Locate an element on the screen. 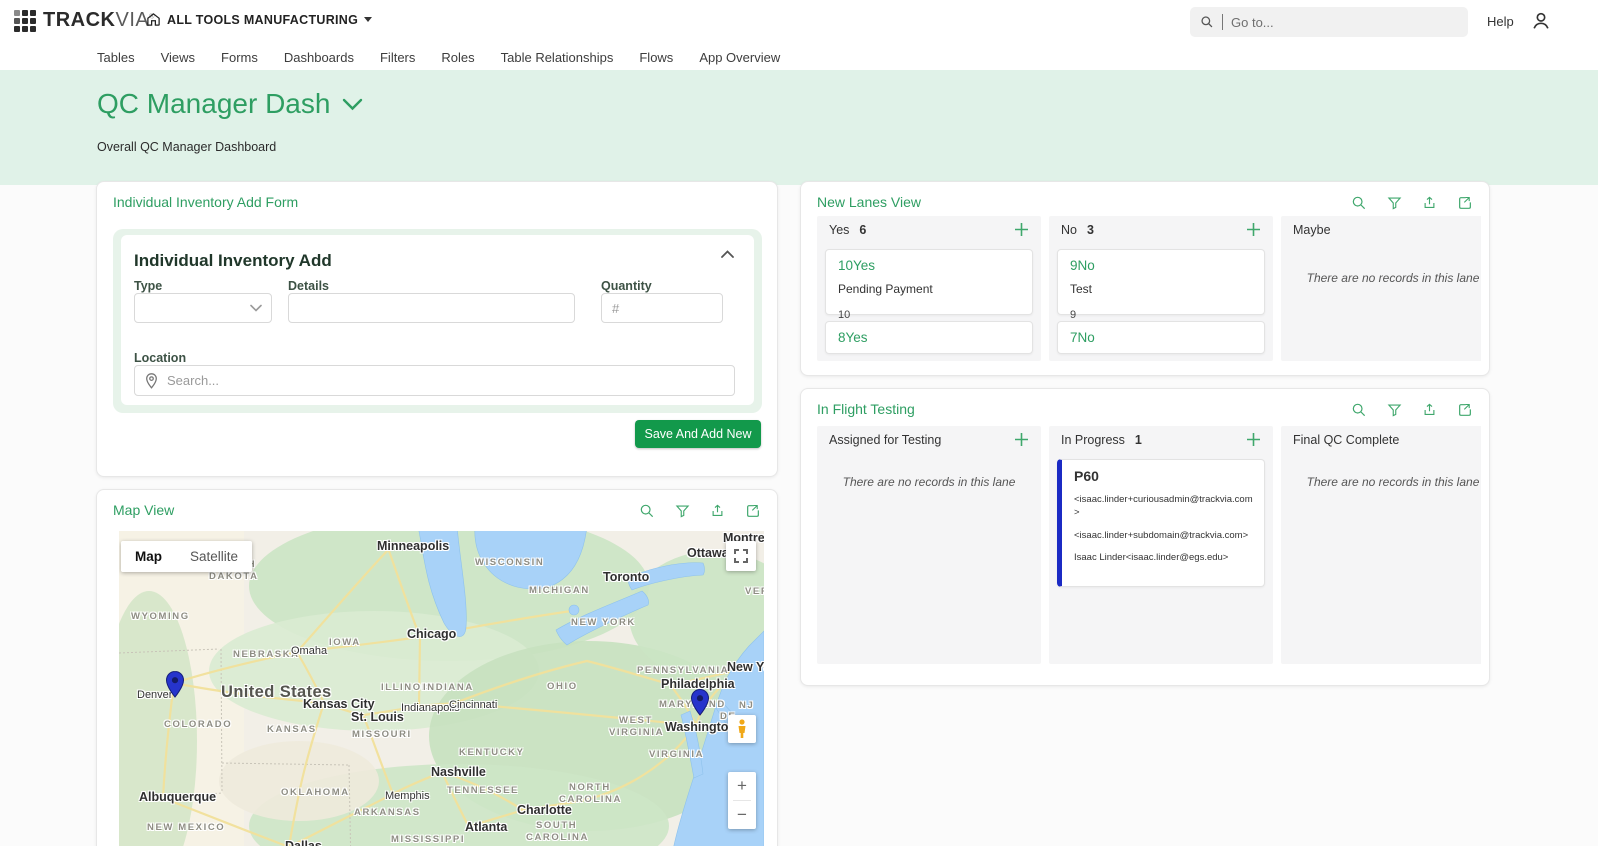 This screenshot has width=1598, height=846. trackvia-grid-icon is located at coordinates (25, 20).